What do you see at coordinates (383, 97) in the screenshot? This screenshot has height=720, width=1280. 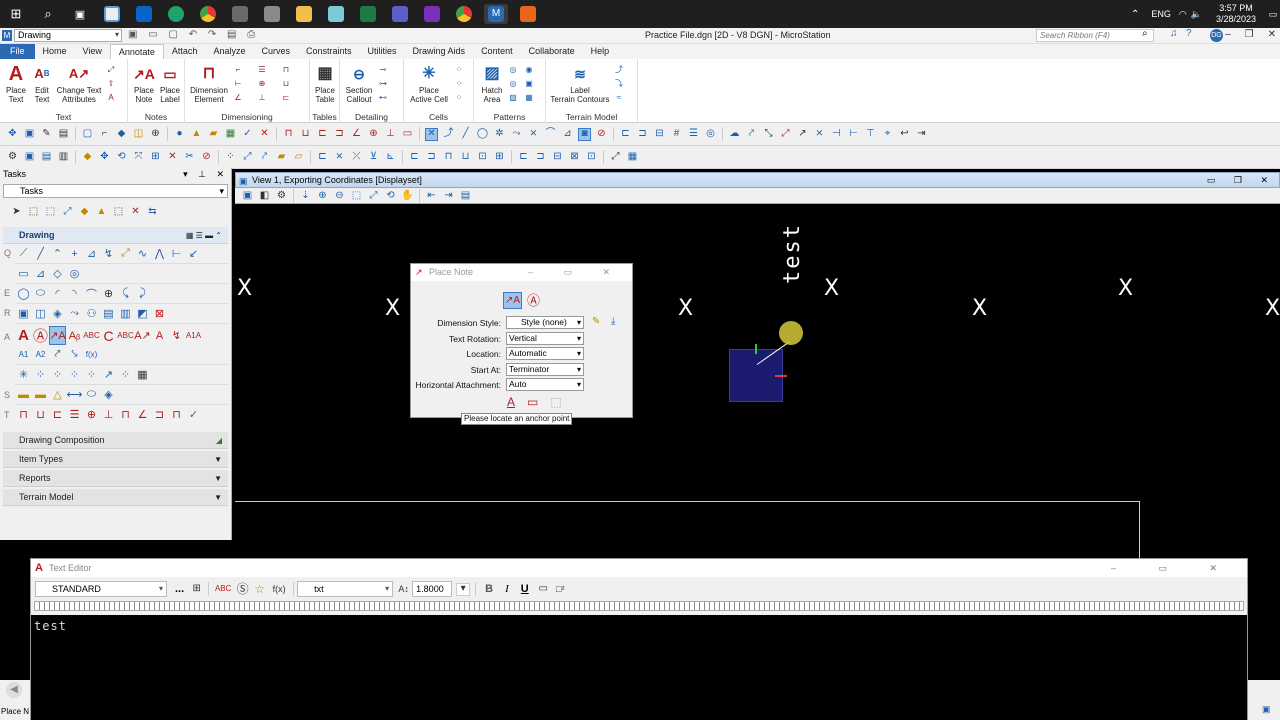 I see `detail-mini-icon-3: ⊷` at bounding box center [383, 97].